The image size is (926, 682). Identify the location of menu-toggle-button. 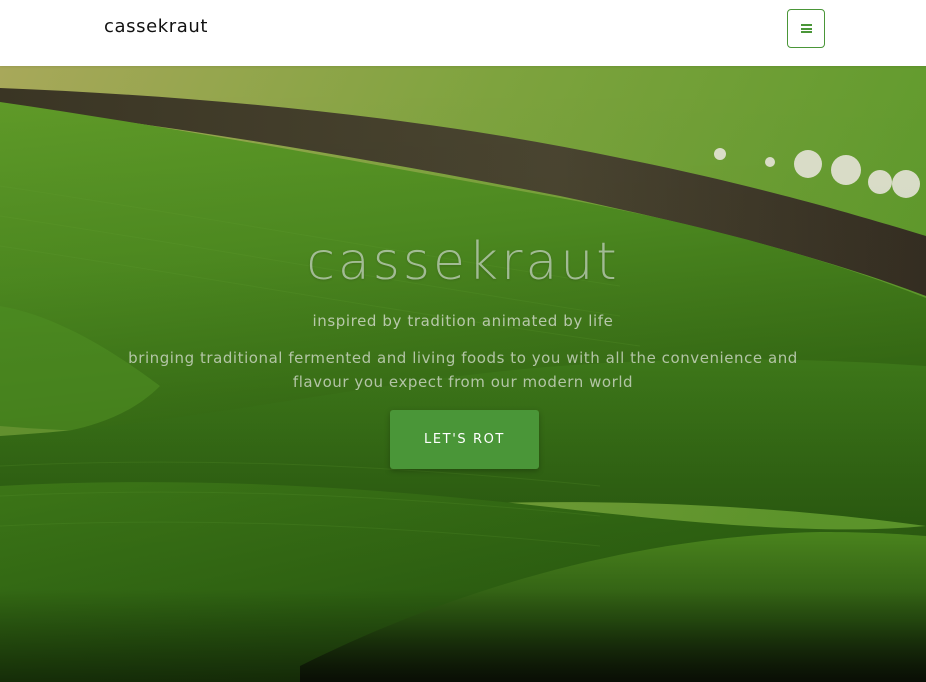
(806, 28).